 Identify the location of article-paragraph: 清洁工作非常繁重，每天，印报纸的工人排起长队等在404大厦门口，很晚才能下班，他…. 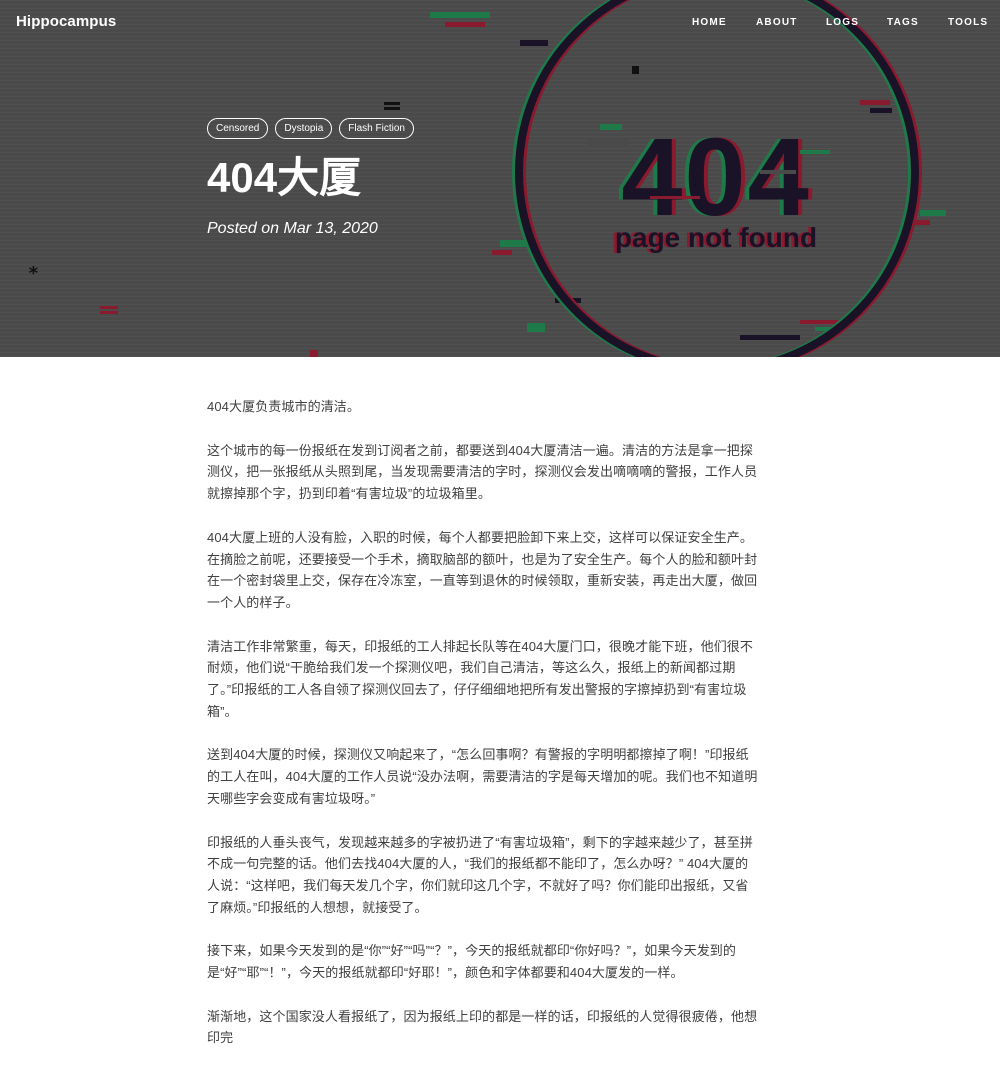
(480, 678).